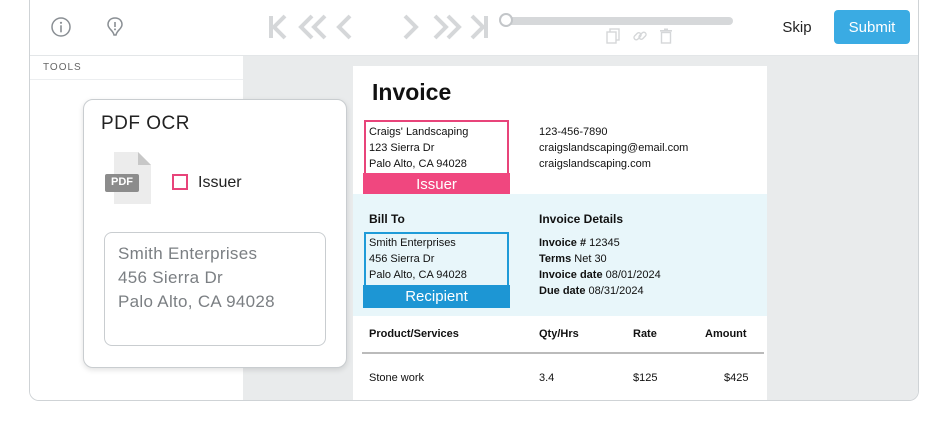  I want to click on link-icon, so click(640, 36).